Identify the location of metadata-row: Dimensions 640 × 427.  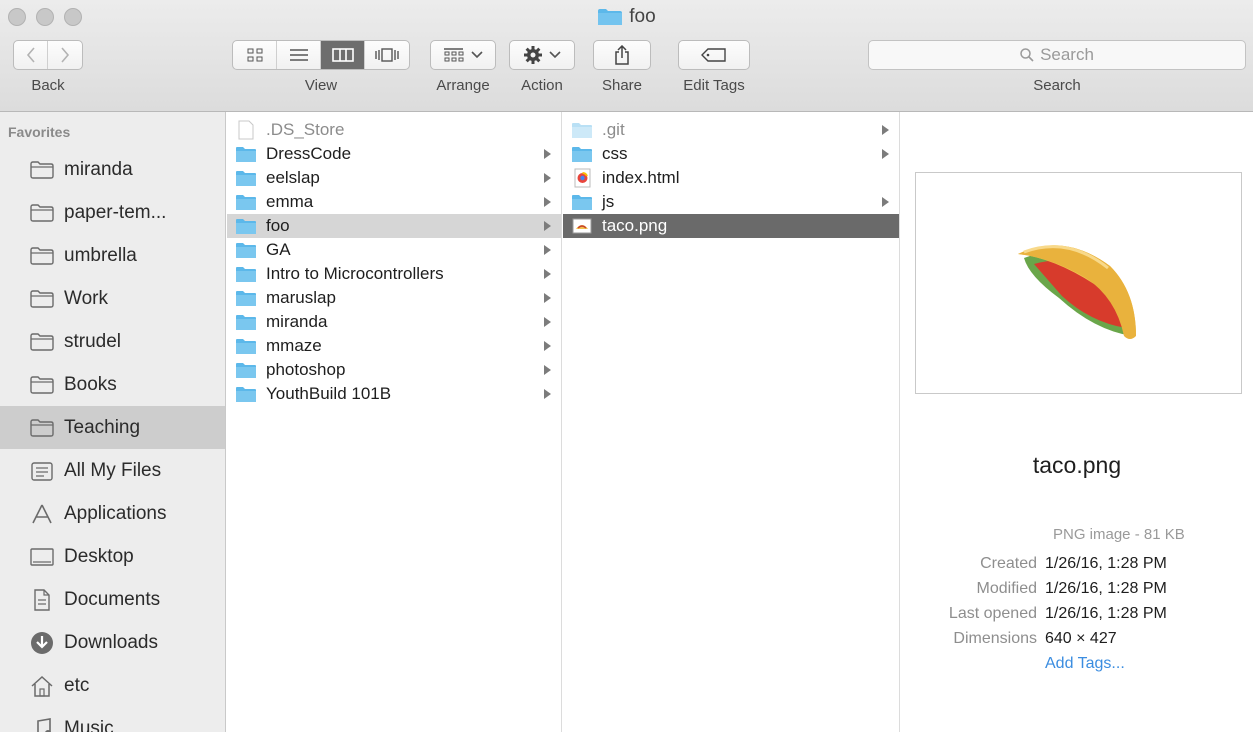
(1077, 638).